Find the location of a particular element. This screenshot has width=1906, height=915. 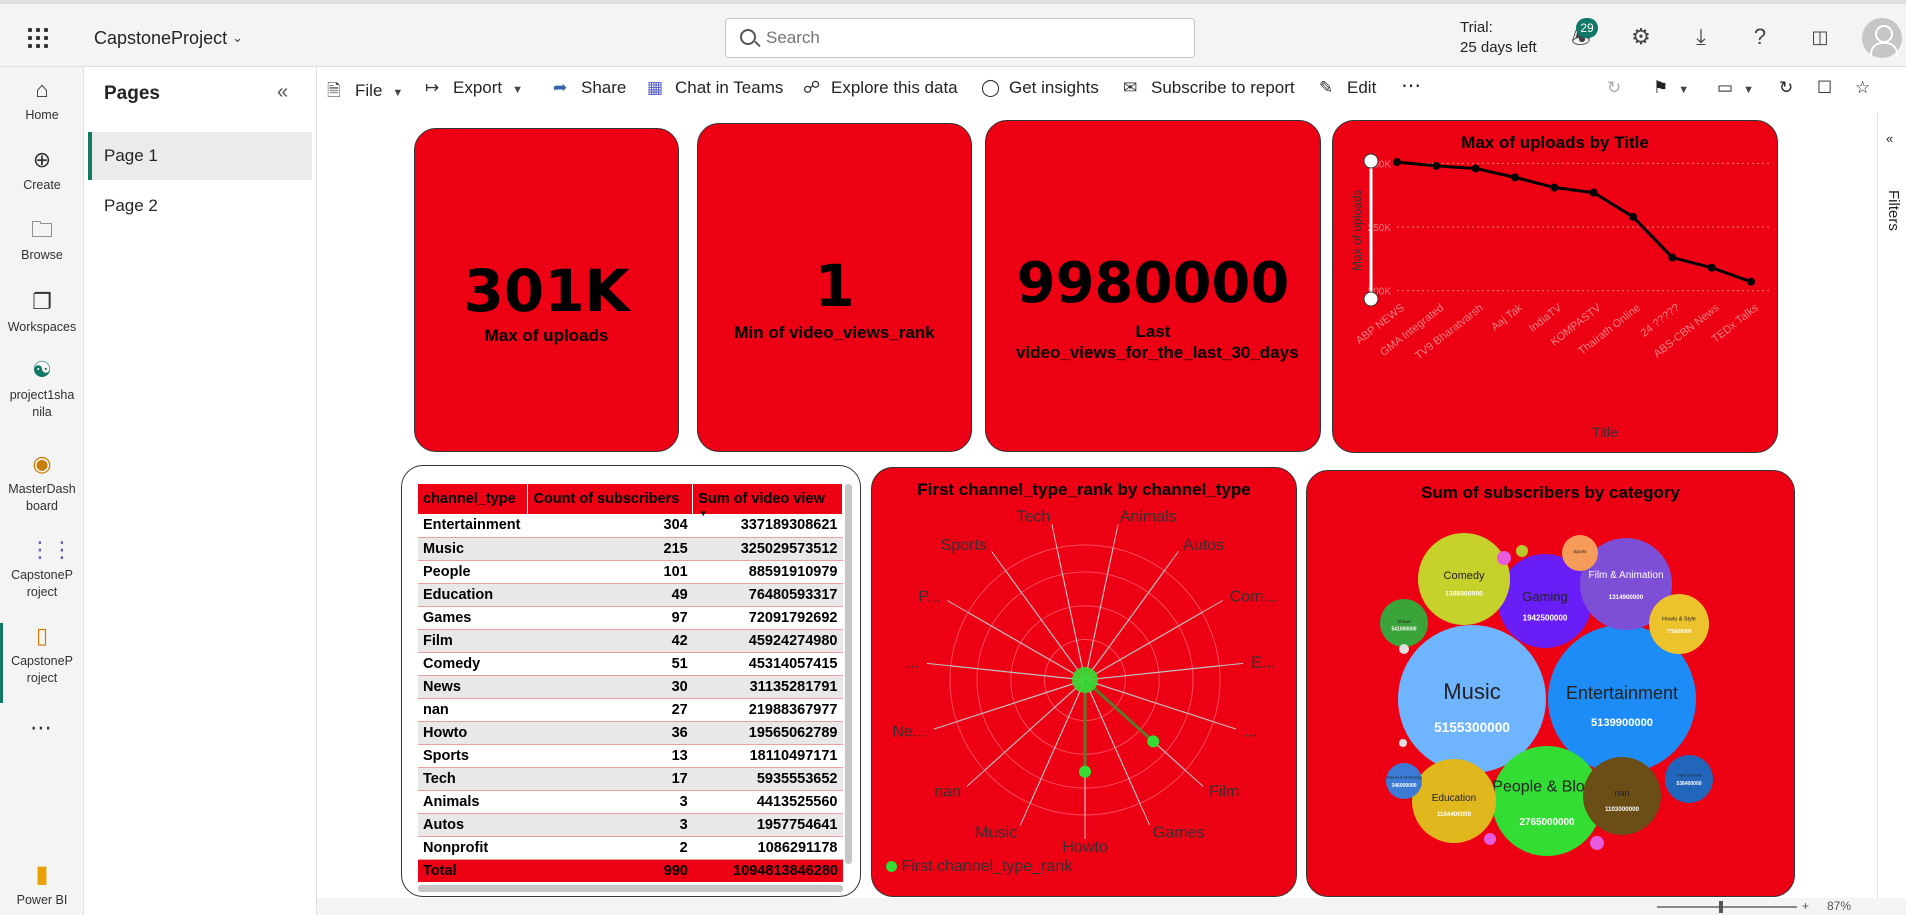

file-menu: 🗎 File ▼ is located at coordinates (365, 92).